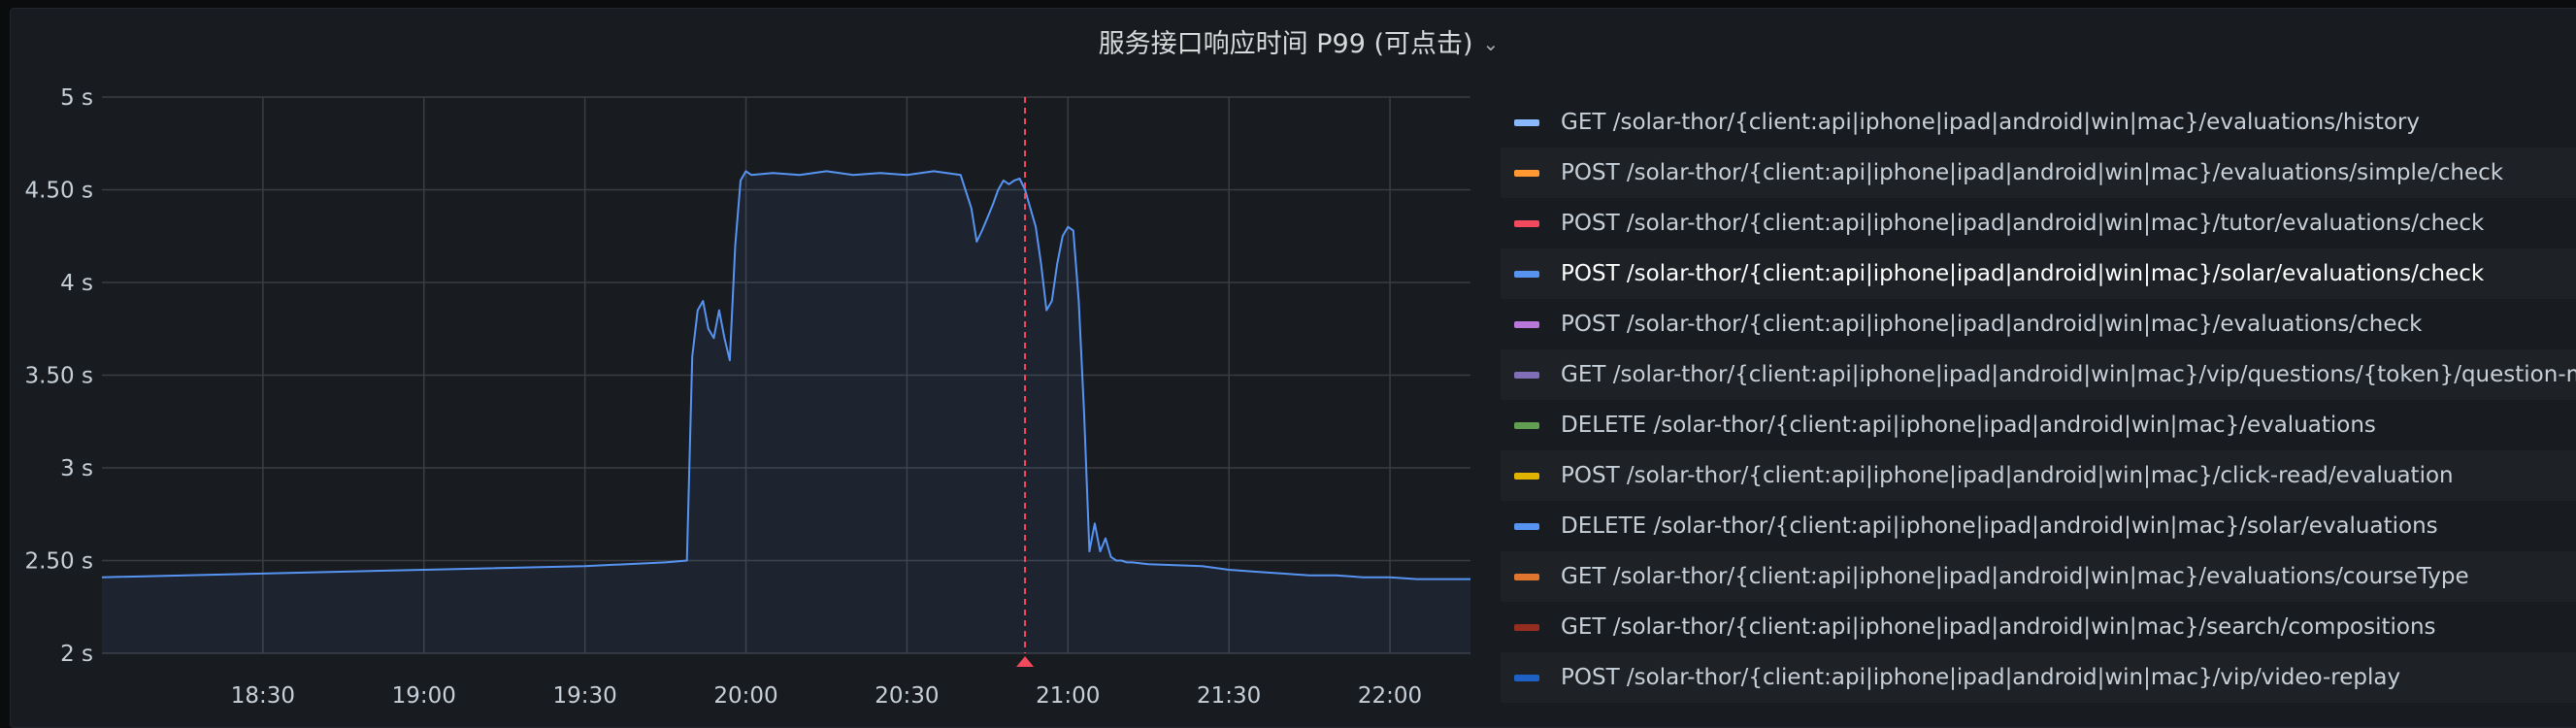 This screenshot has width=2576, height=728. Describe the element at coordinates (76, 98) in the screenshot. I see `y-tick-label: 5 s` at that location.